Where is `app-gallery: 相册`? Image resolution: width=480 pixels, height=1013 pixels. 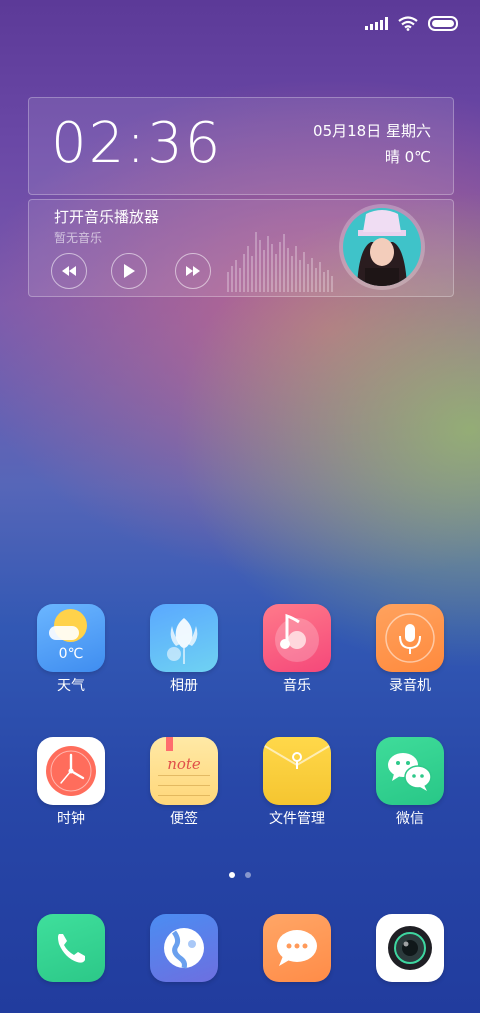 app-gallery: 相册 is located at coordinates (184, 649).